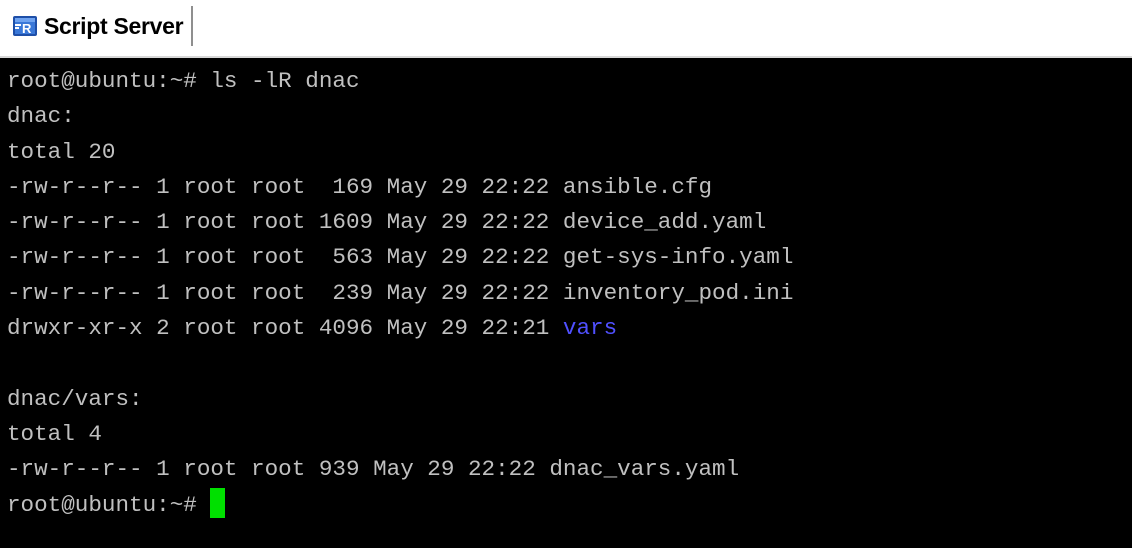 The height and width of the screenshot is (548, 1132). What do you see at coordinates (109, 504) in the screenshot?
I see `shell-prompt: root@ubuntu:~#` at bounding box center [109, 504].